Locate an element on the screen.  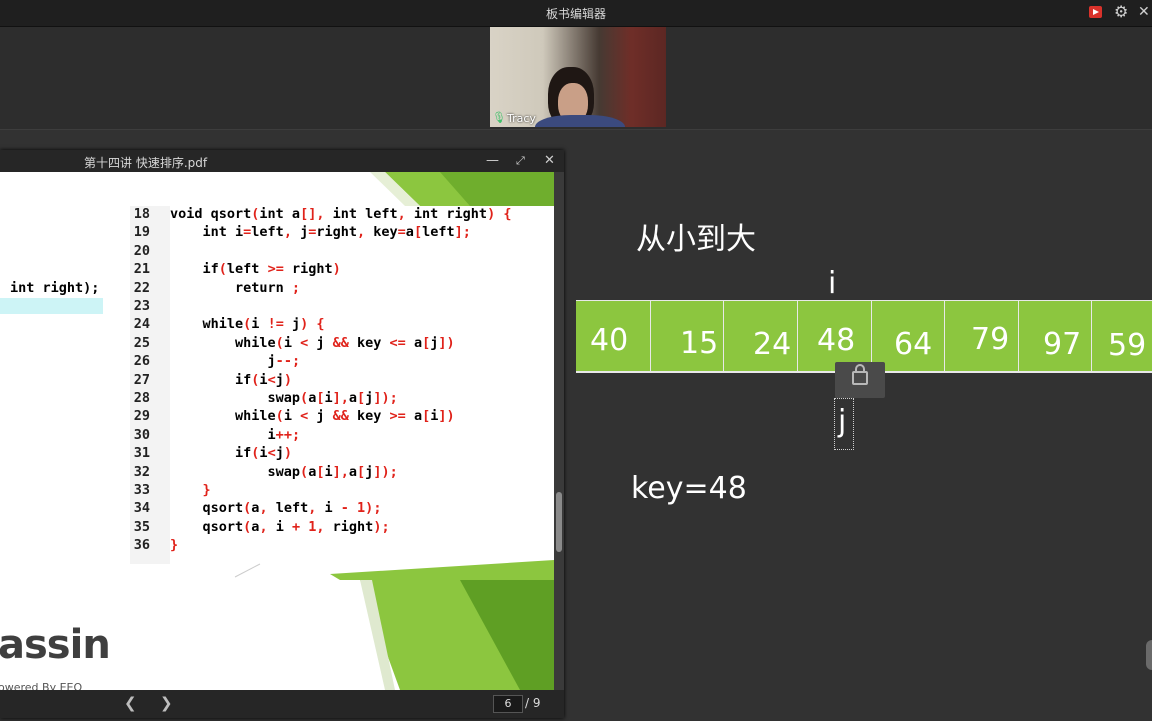
line-number: 19 is located at coordinates (141, 232).